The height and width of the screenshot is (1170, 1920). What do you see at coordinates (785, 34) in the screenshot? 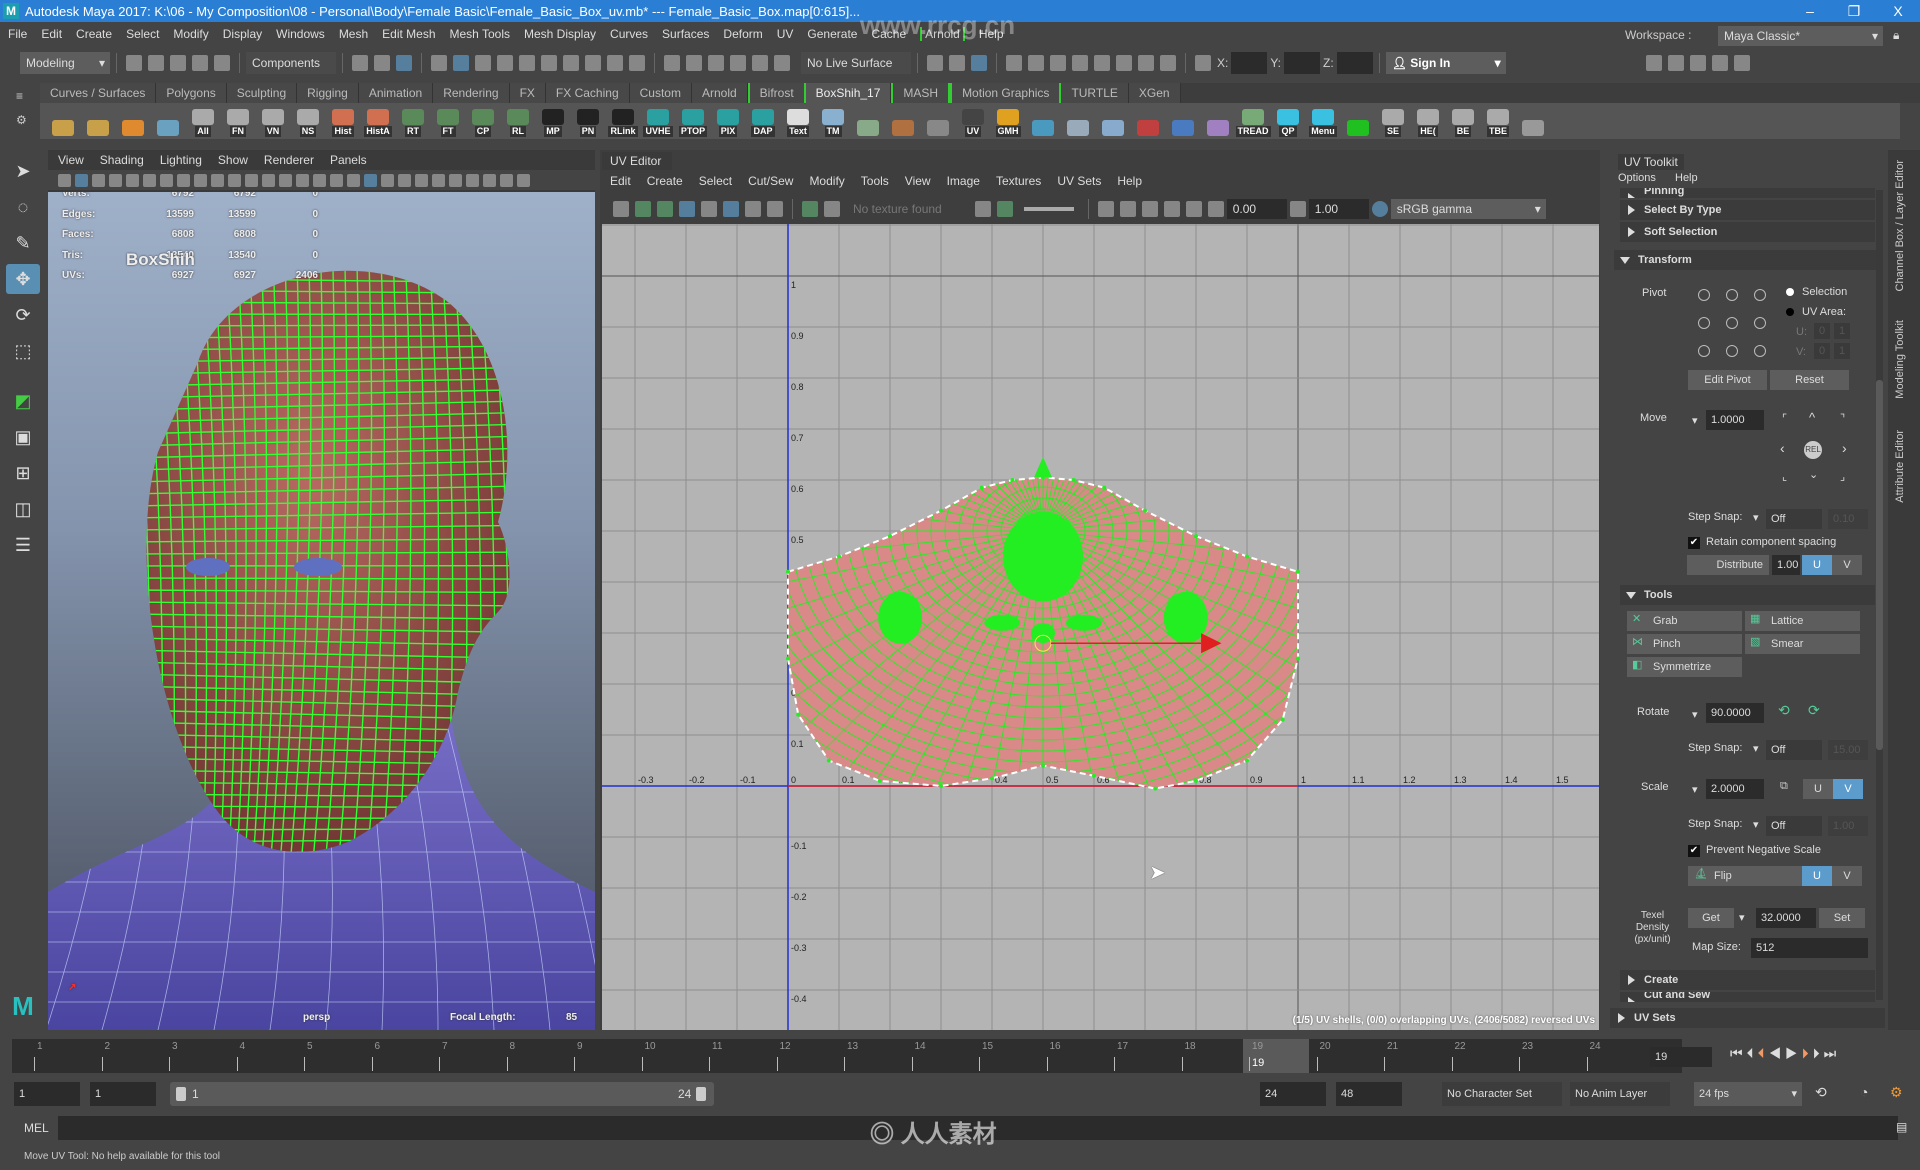
I see `menu-uv: UV` at bounding box center [785, 34].